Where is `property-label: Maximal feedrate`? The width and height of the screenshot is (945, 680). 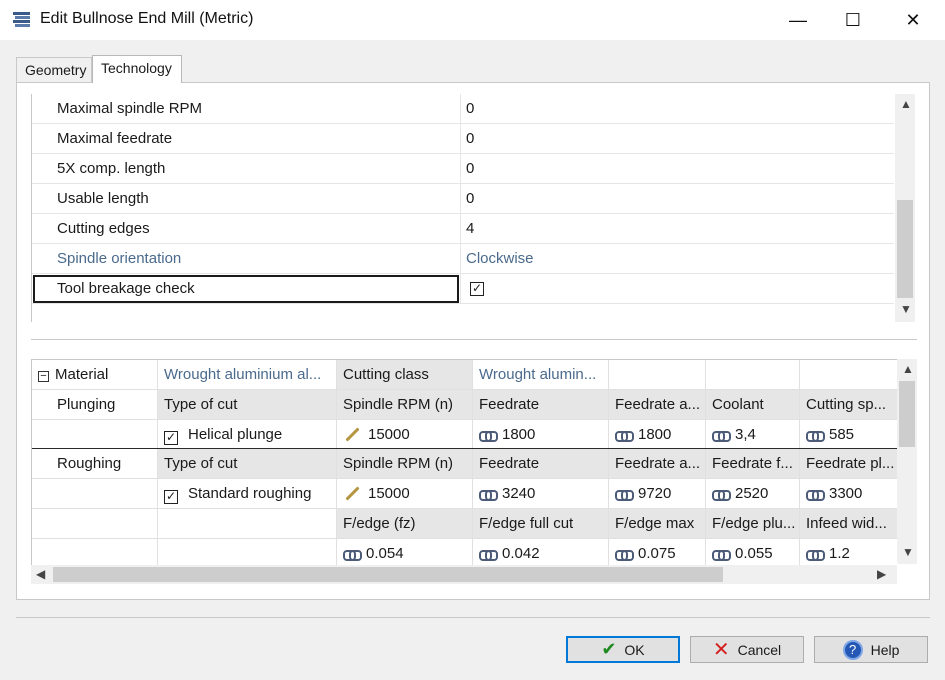
property-label: Maximal feedrate is located at coordinates (115, 138).